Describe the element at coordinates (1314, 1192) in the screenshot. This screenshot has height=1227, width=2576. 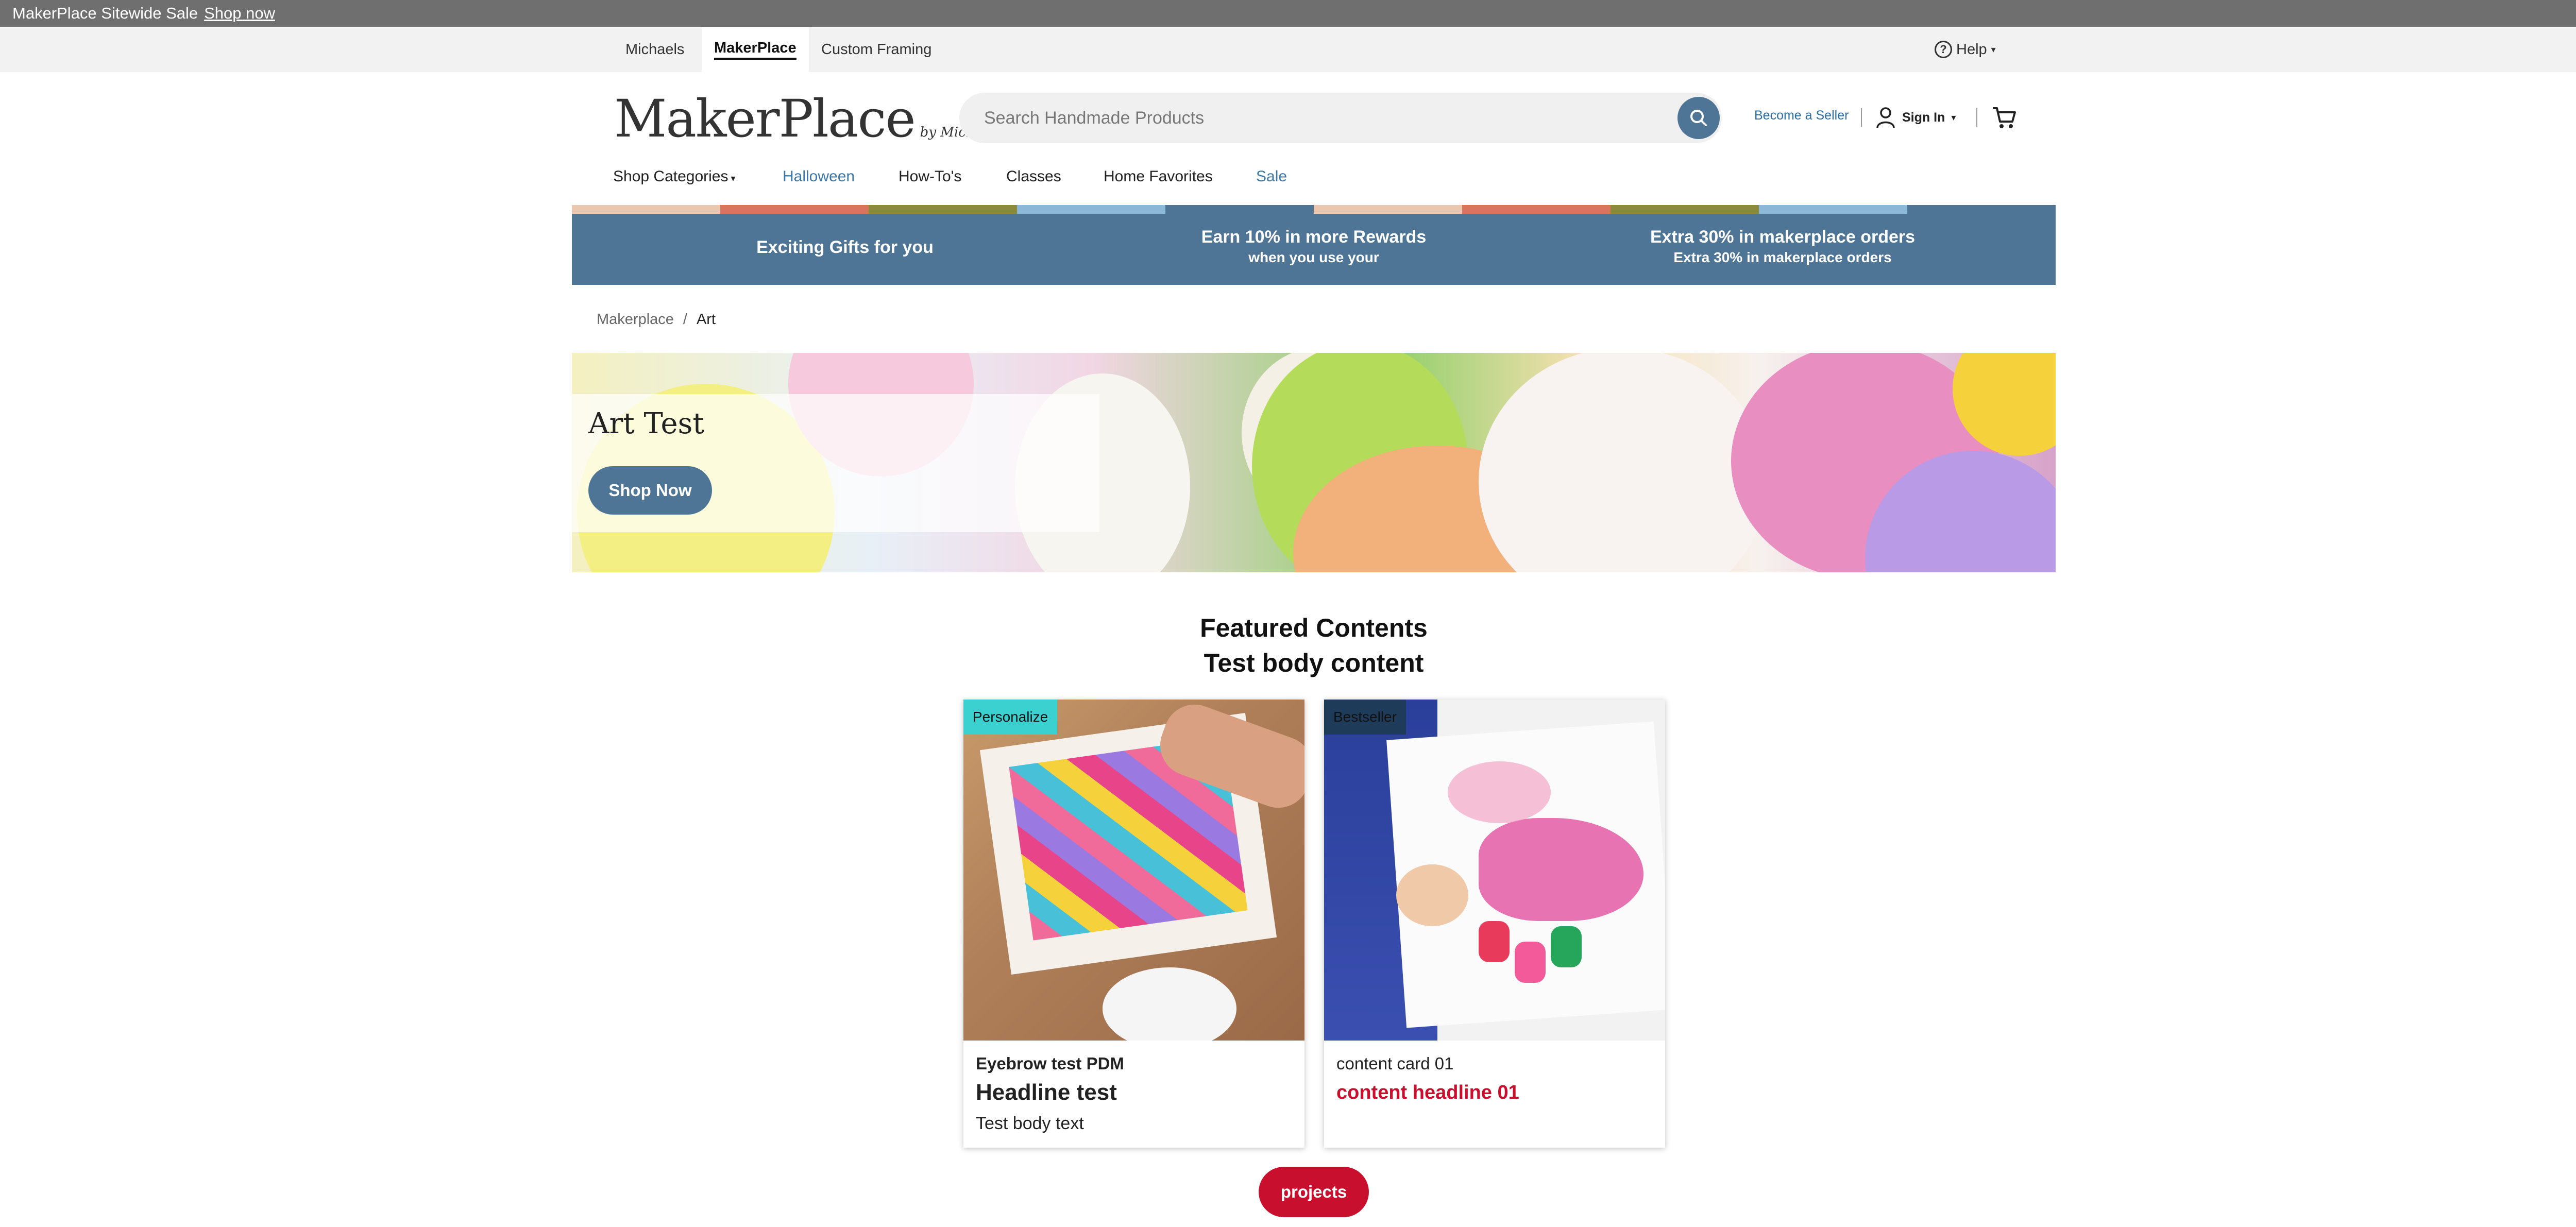
I see `projects-button: projects` at that location.